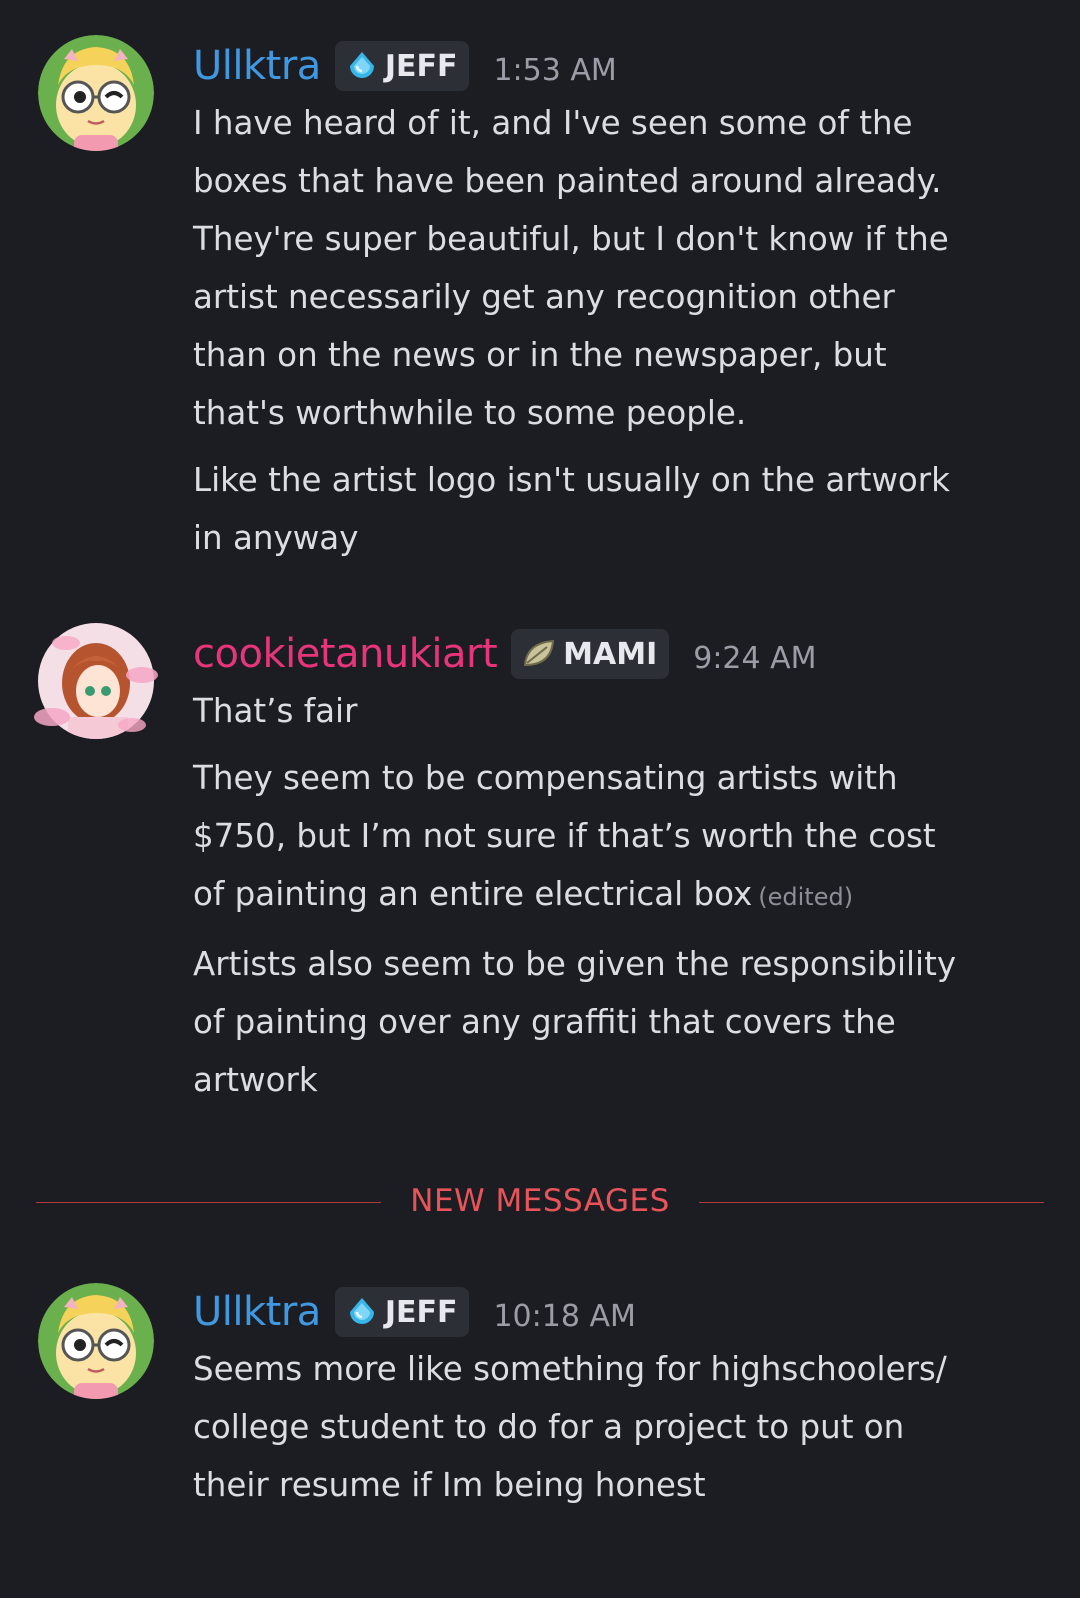 This screenshot has height=1598, width=1080. I want to click on edited-label: (edited), so click(806, 897).